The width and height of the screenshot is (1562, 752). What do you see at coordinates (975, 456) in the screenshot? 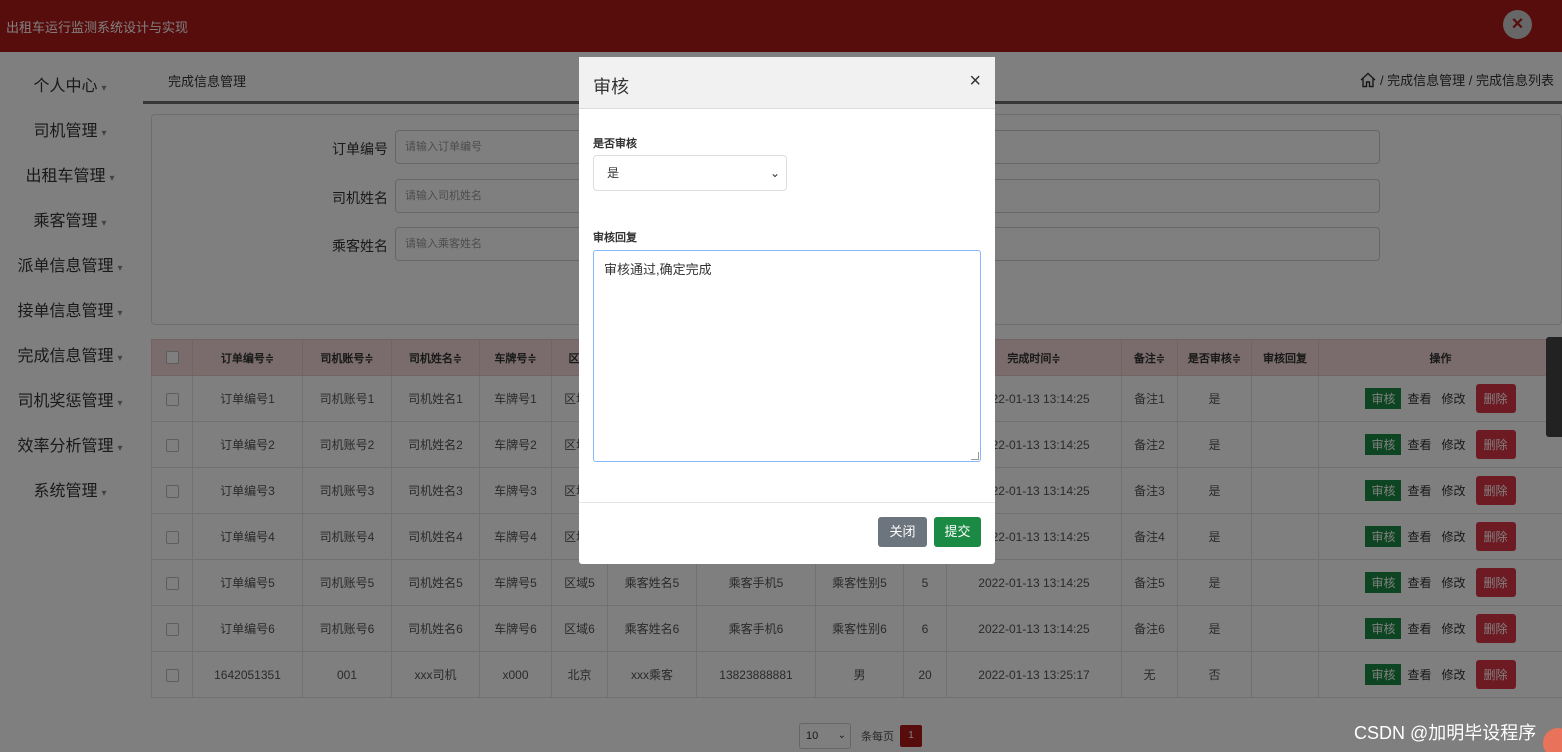
I see `resize-handle-icon` at bounding box center [975, 456].